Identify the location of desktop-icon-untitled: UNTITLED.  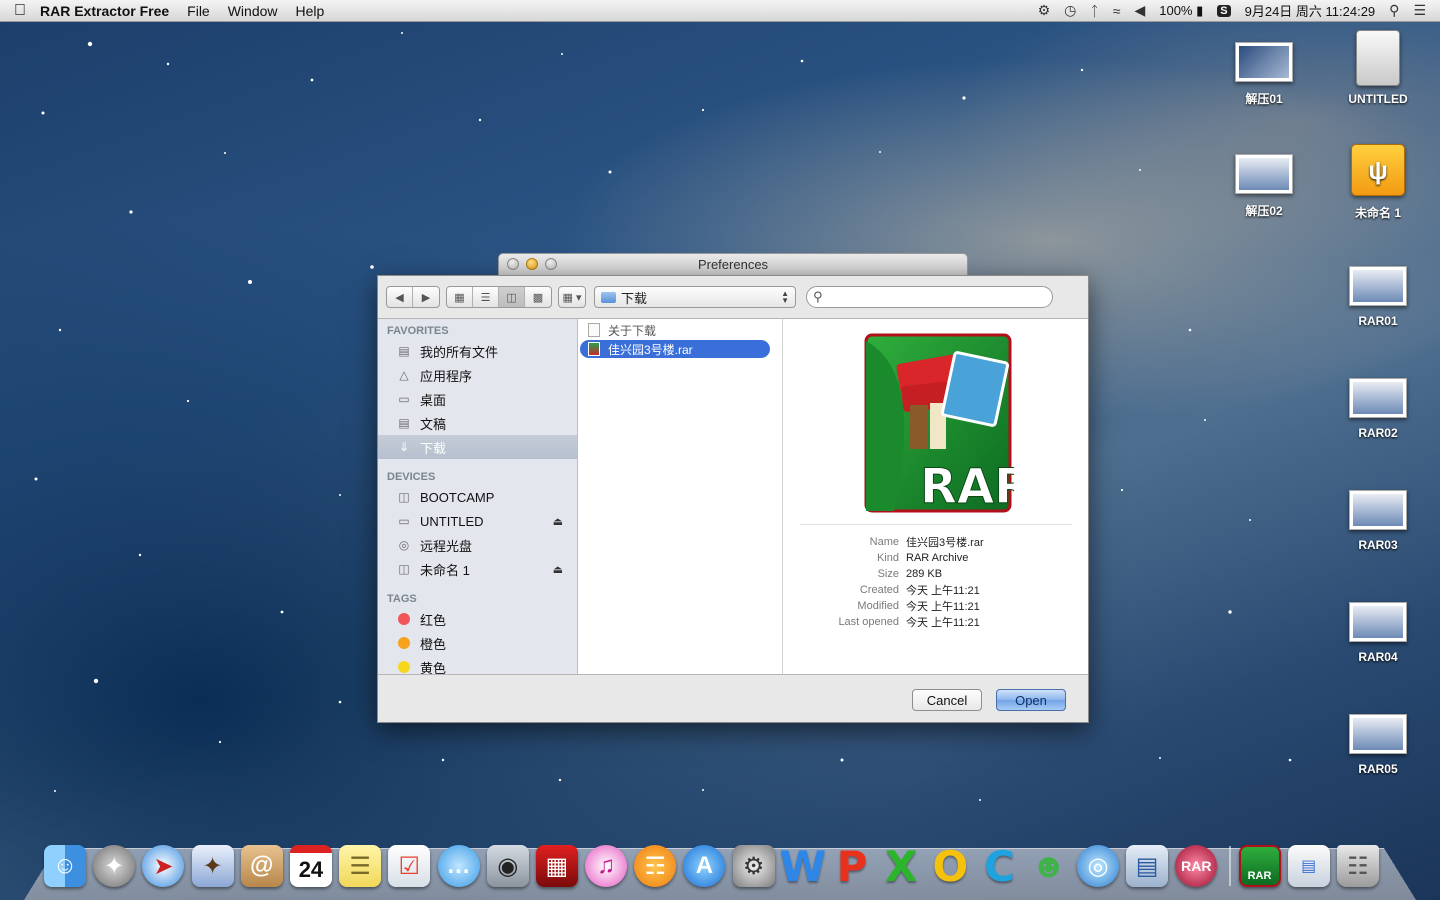
(1378, 68).